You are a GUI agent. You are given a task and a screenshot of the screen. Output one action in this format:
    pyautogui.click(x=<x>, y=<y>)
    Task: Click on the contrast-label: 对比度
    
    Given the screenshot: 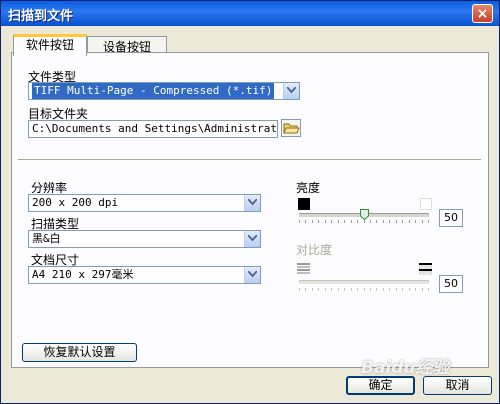 What is the action you would take?
    pyautogui.click(x=314, y=250)
    